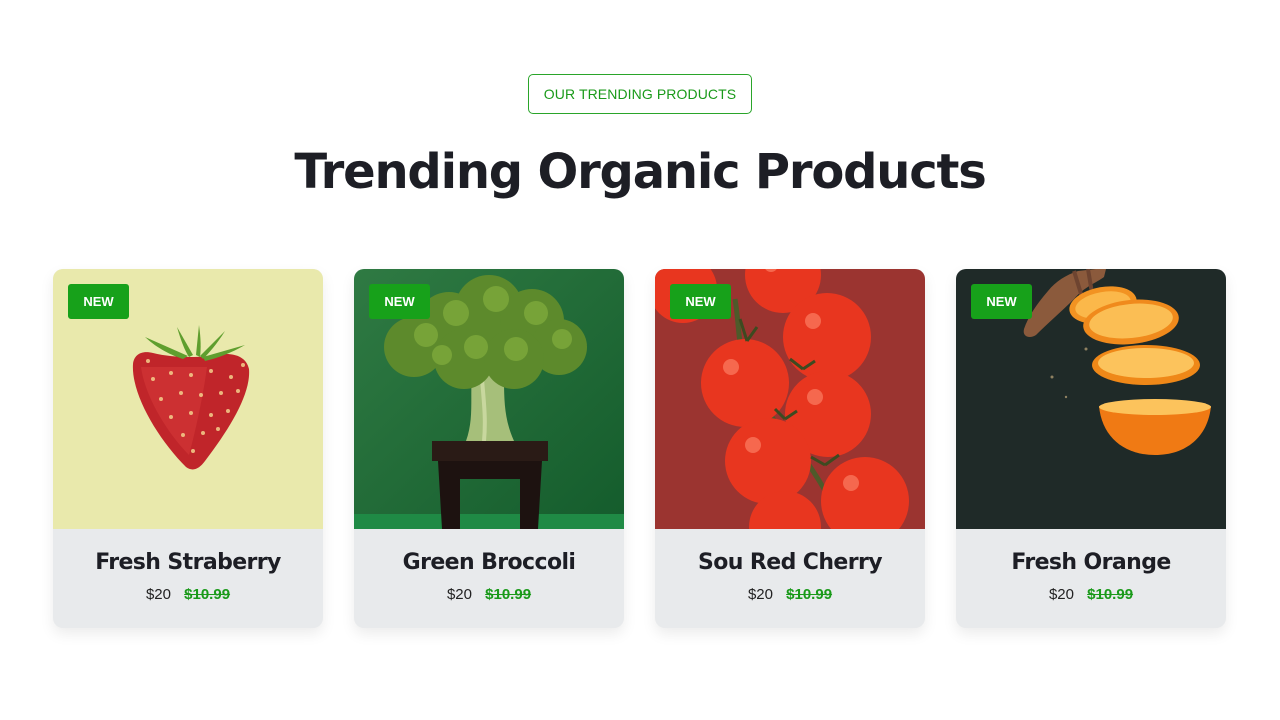  I want to click on product-name: Sou Red Cherry, so click(790, 553).